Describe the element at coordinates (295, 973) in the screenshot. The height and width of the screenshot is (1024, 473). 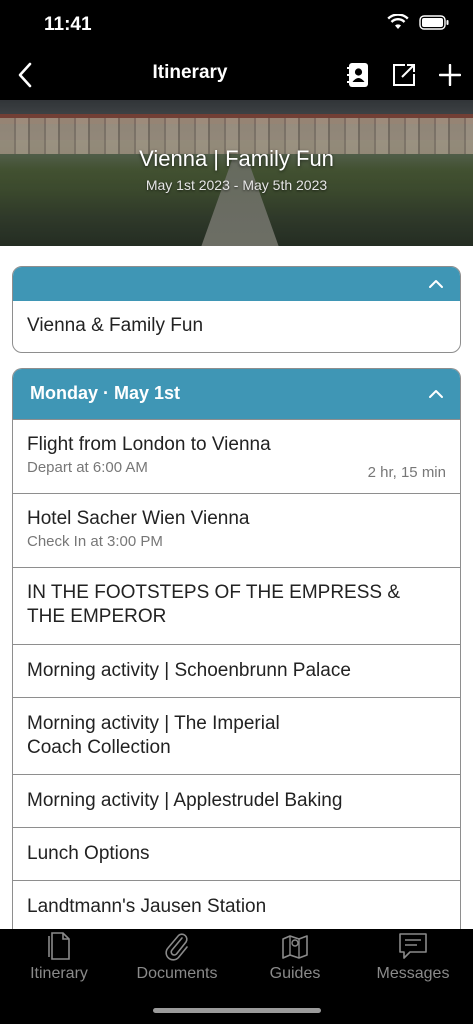
I see `tab-label: Guides` at that location.